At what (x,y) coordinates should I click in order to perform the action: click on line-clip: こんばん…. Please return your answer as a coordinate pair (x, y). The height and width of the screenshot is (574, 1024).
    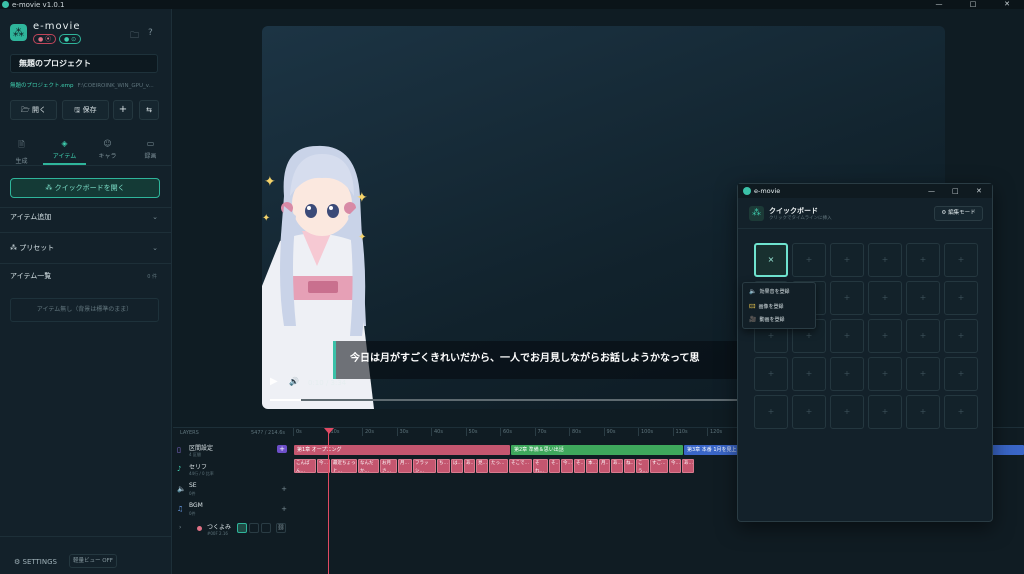
    Looking at the image, I should click on (305, 466).